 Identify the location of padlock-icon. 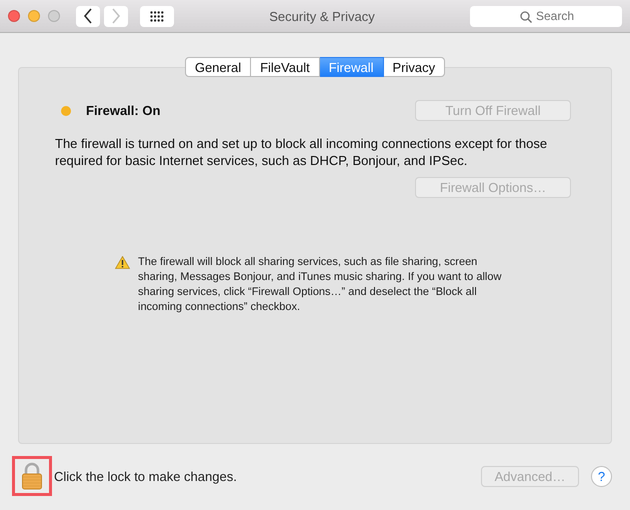
(32, 476).